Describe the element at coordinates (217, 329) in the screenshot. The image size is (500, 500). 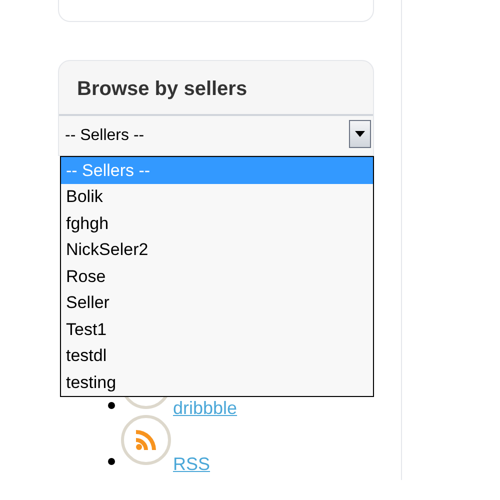
I see `dropdown-option: Test1` at that location.